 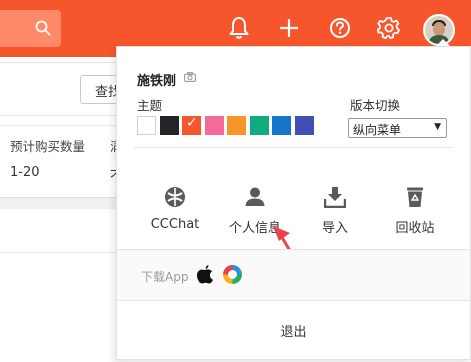 What do you see at coordinates (205, 274) in the screenshot?
I see `apple-icon` at bounding box center [205, 274].